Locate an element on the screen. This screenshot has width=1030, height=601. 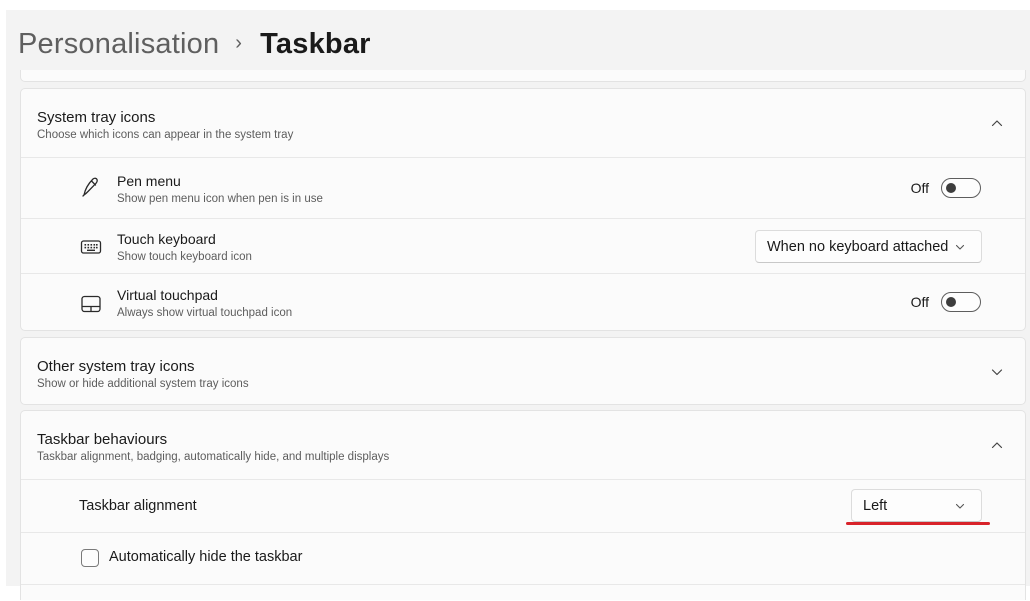
pen-icon is located at coordinates (91, 187).